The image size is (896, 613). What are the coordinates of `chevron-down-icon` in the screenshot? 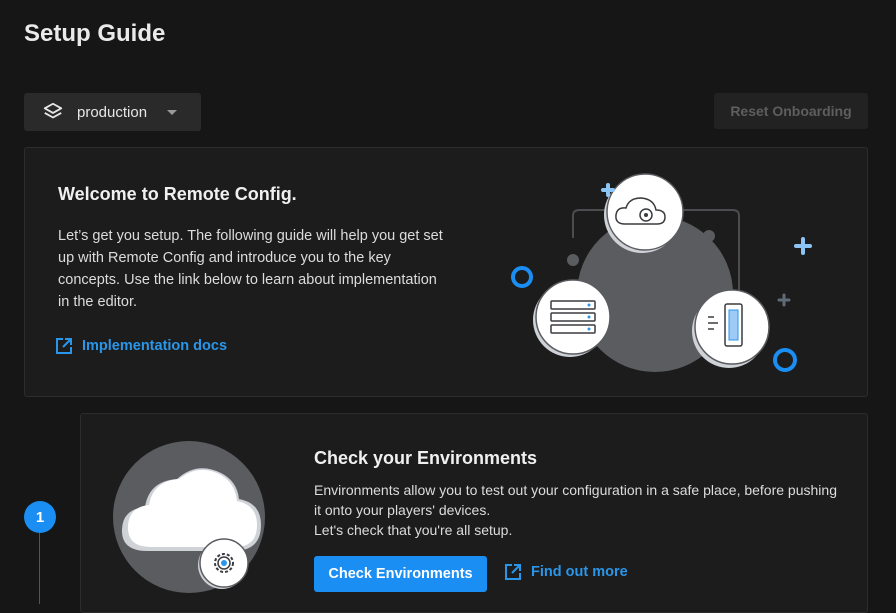 It's located at (172, 112).